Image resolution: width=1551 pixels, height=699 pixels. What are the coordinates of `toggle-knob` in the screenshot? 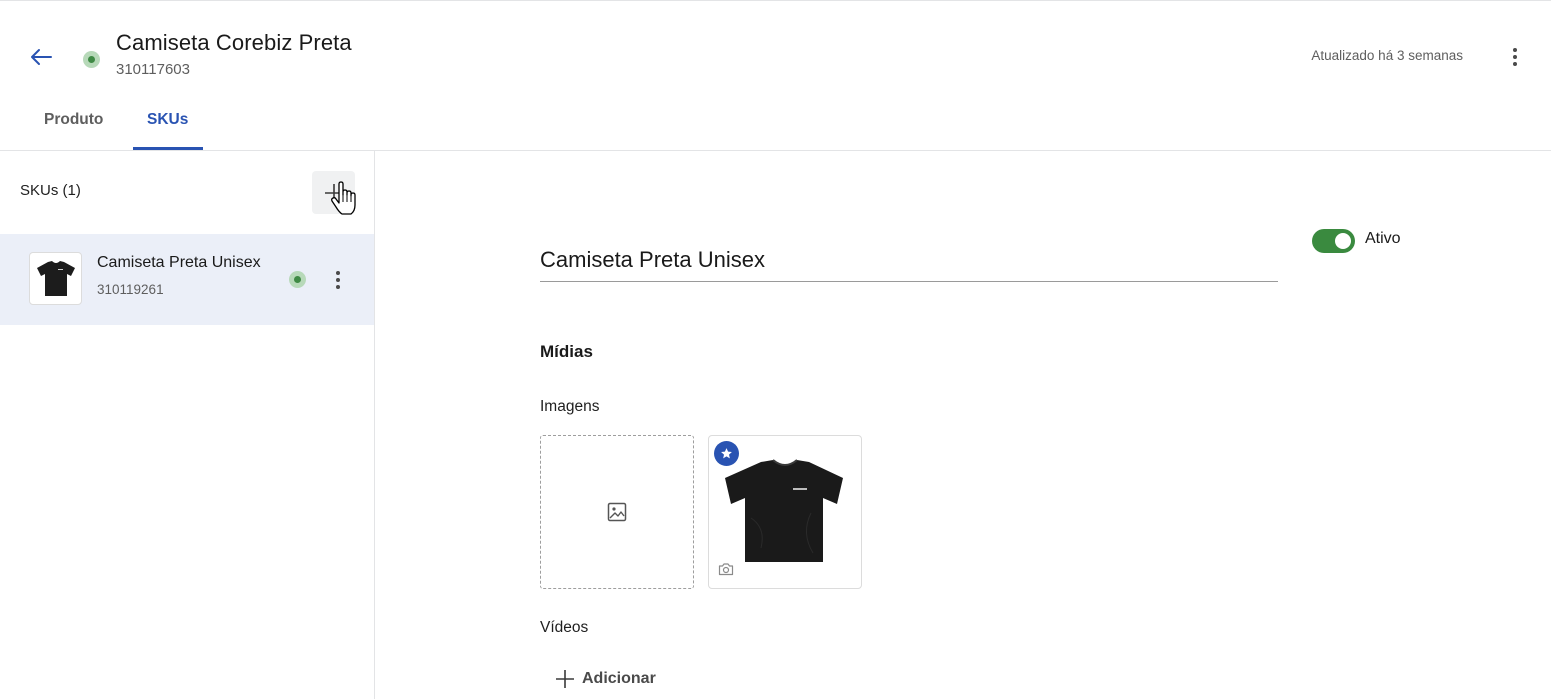 It's located at (1343, 241).